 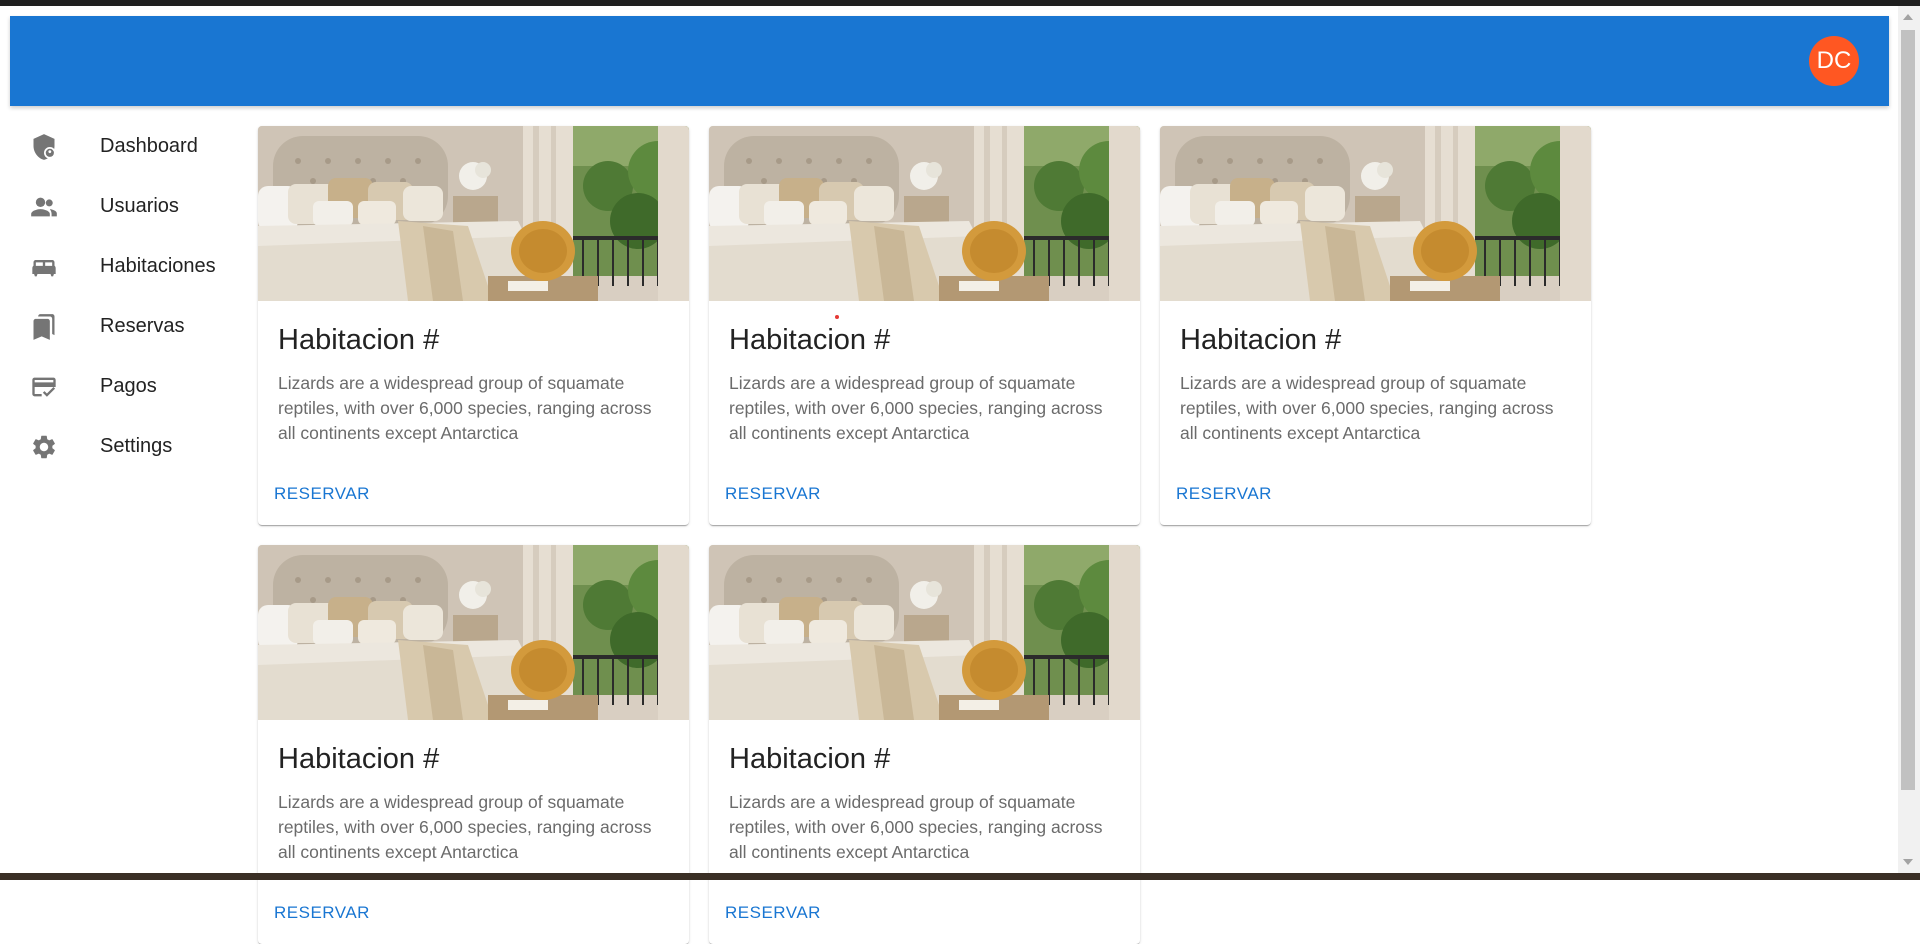 What do you see at coordinates (1908, 410) in the screenshot?
I see `scrollbar-thumb` at bounding box center [1908, 410].